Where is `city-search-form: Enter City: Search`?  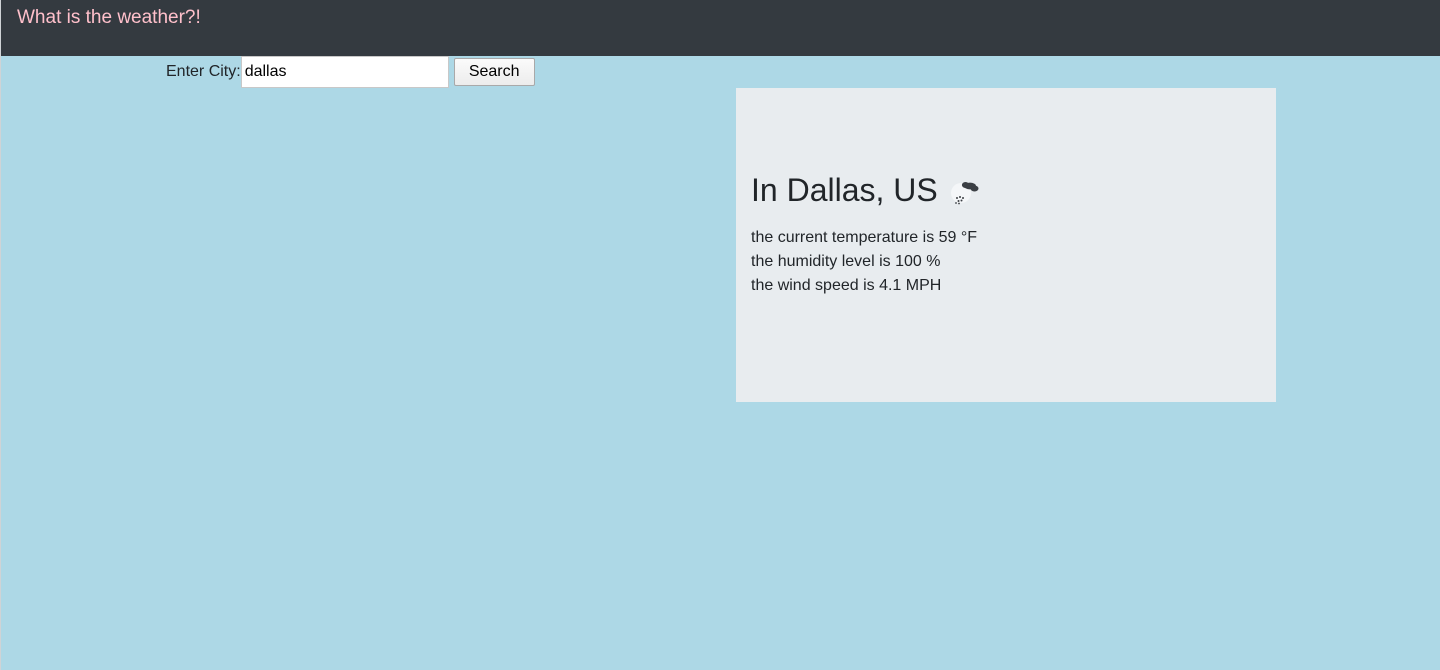 city-search-form: Enter City: Search is located at coordinates (350, 72).